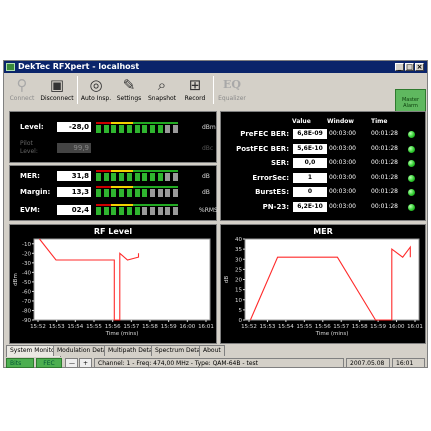 The width and height of the screenshot is (431, 431). Describe the element at coordinates (113, 137) in the screenshot. I see `level-panel: Level: -28,0 dBm Pilot Level: 99,9 dBc` at that location.